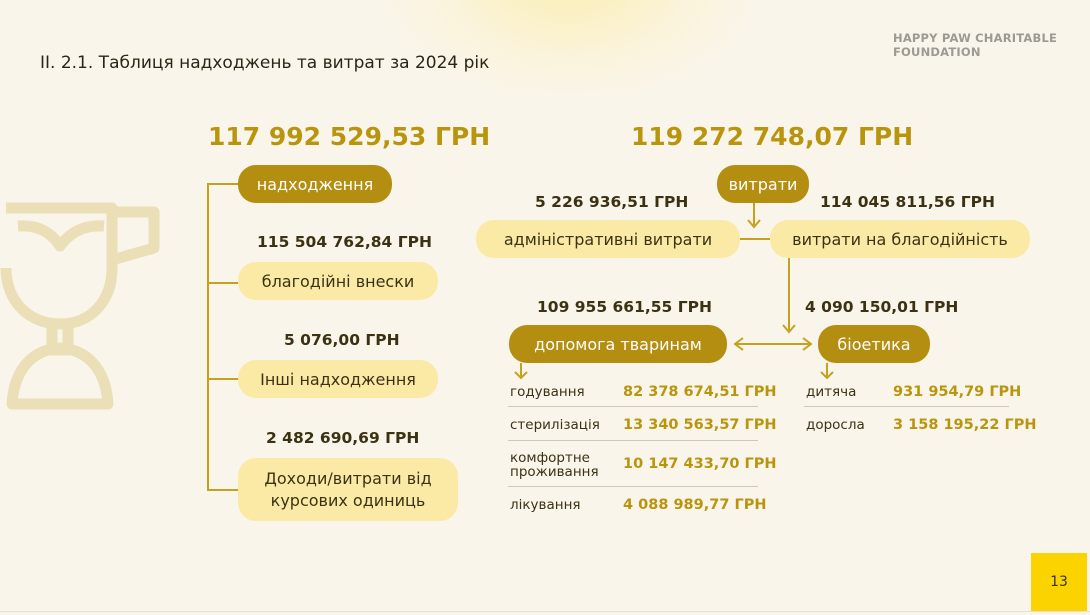 This screenshot has width=1090, height=615. I want to click on bioethics-row-1-value: 931 954,79 ГРН, so click(957, 392).